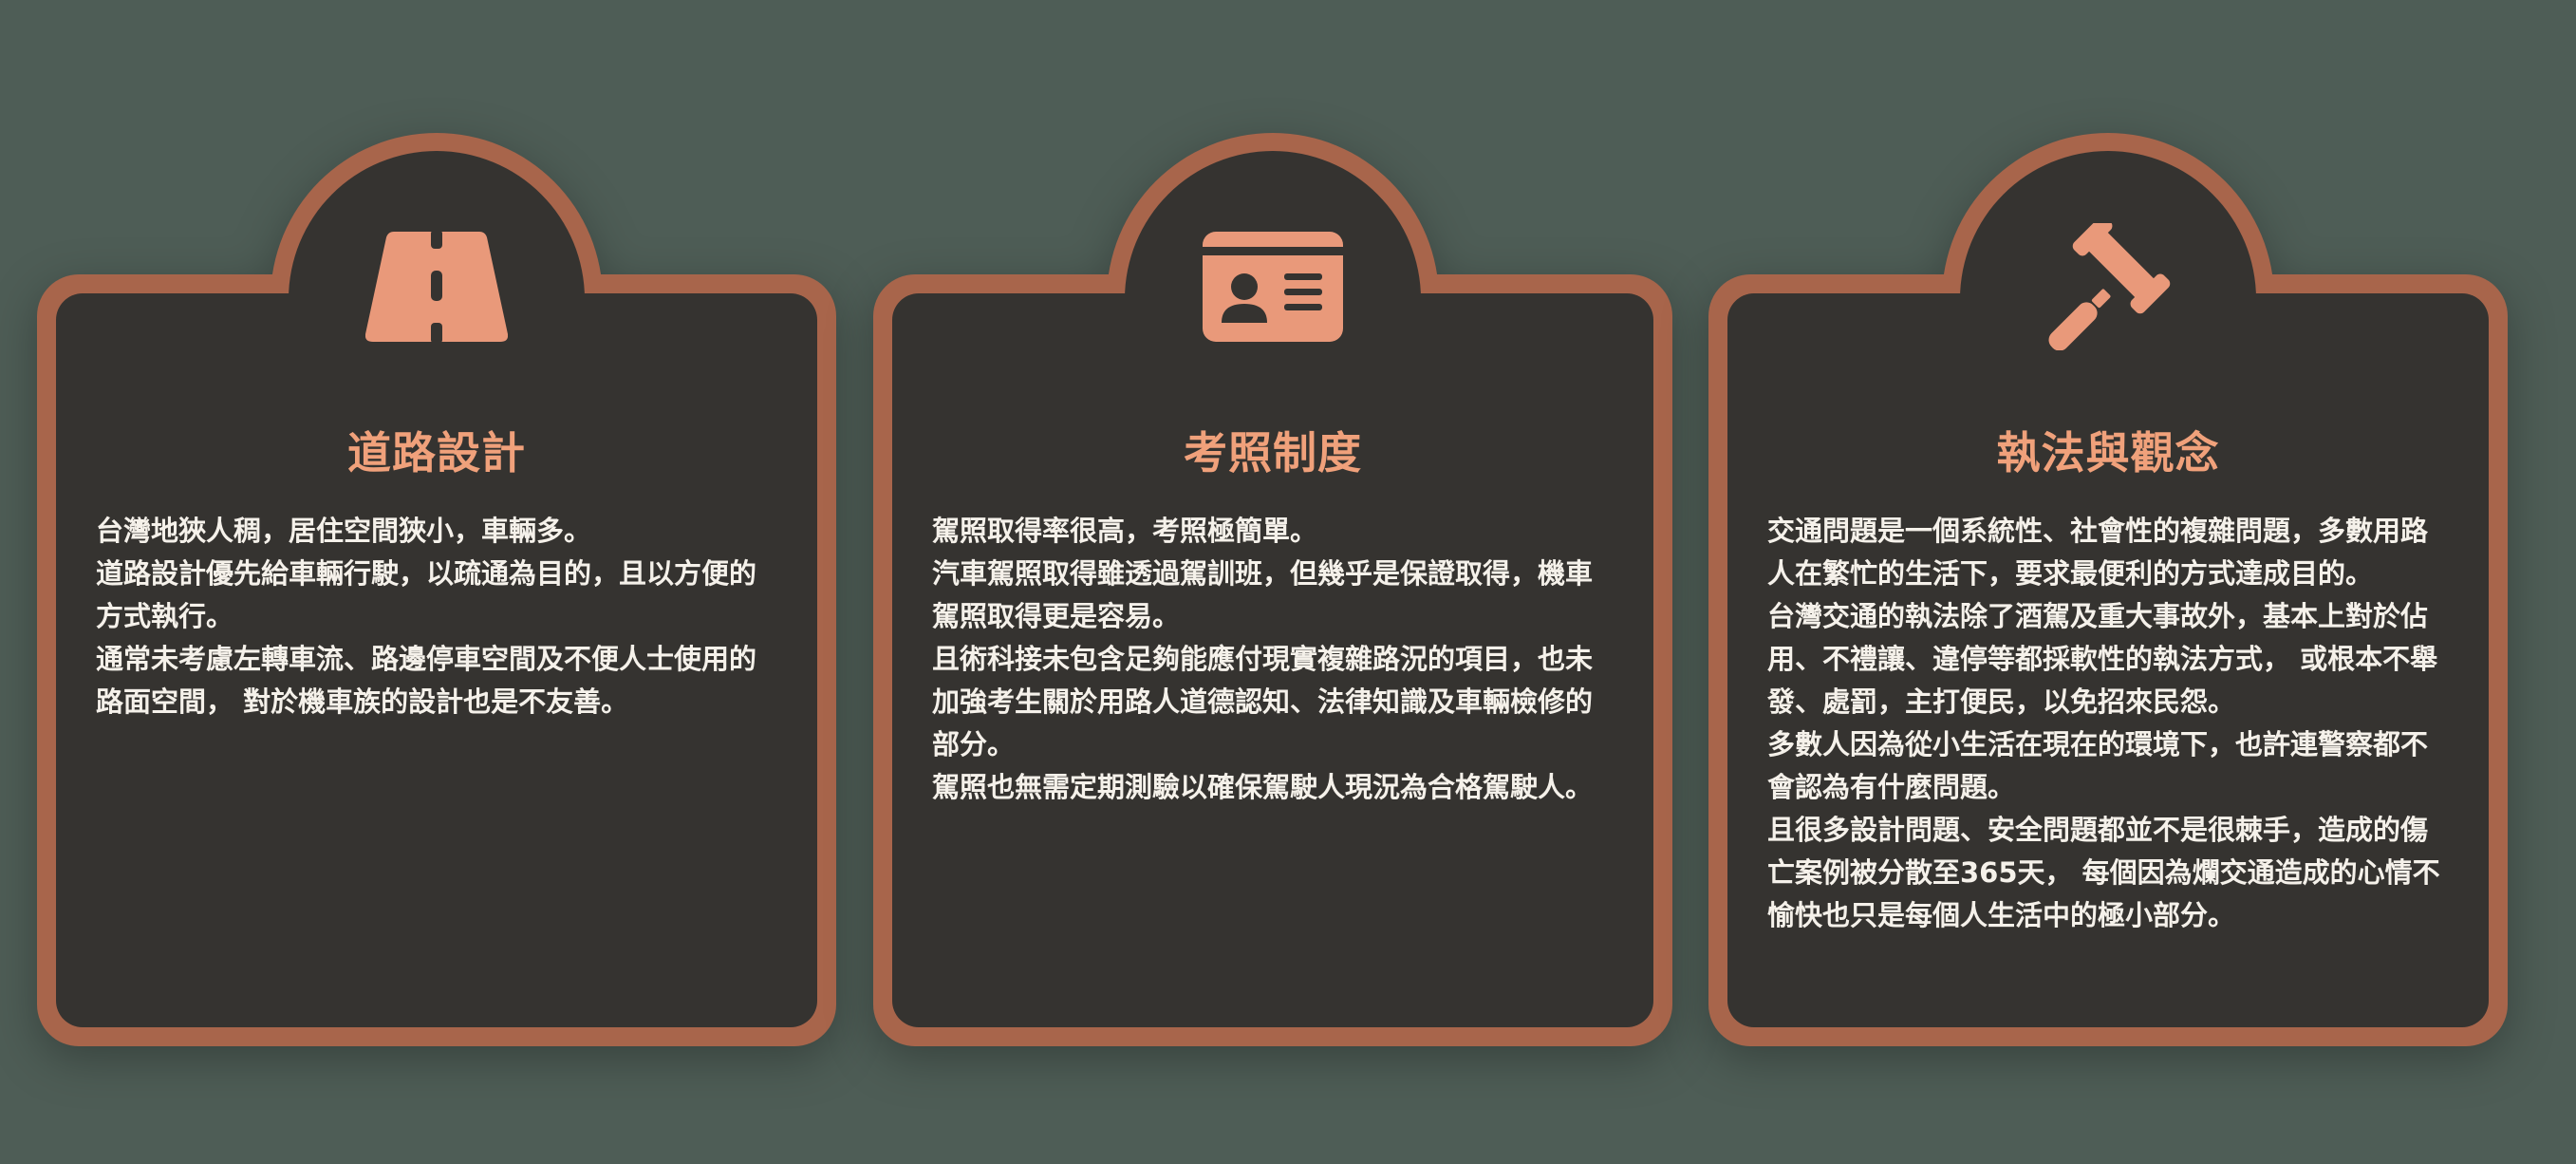 The image size is (2576, 1164). What do you see at coordinates (344, 530) in the screenshot?
I see `card-paragraph: 台灣地狹人稠，居住空間狹小，車輛多。` at bounding box center [344, 530].